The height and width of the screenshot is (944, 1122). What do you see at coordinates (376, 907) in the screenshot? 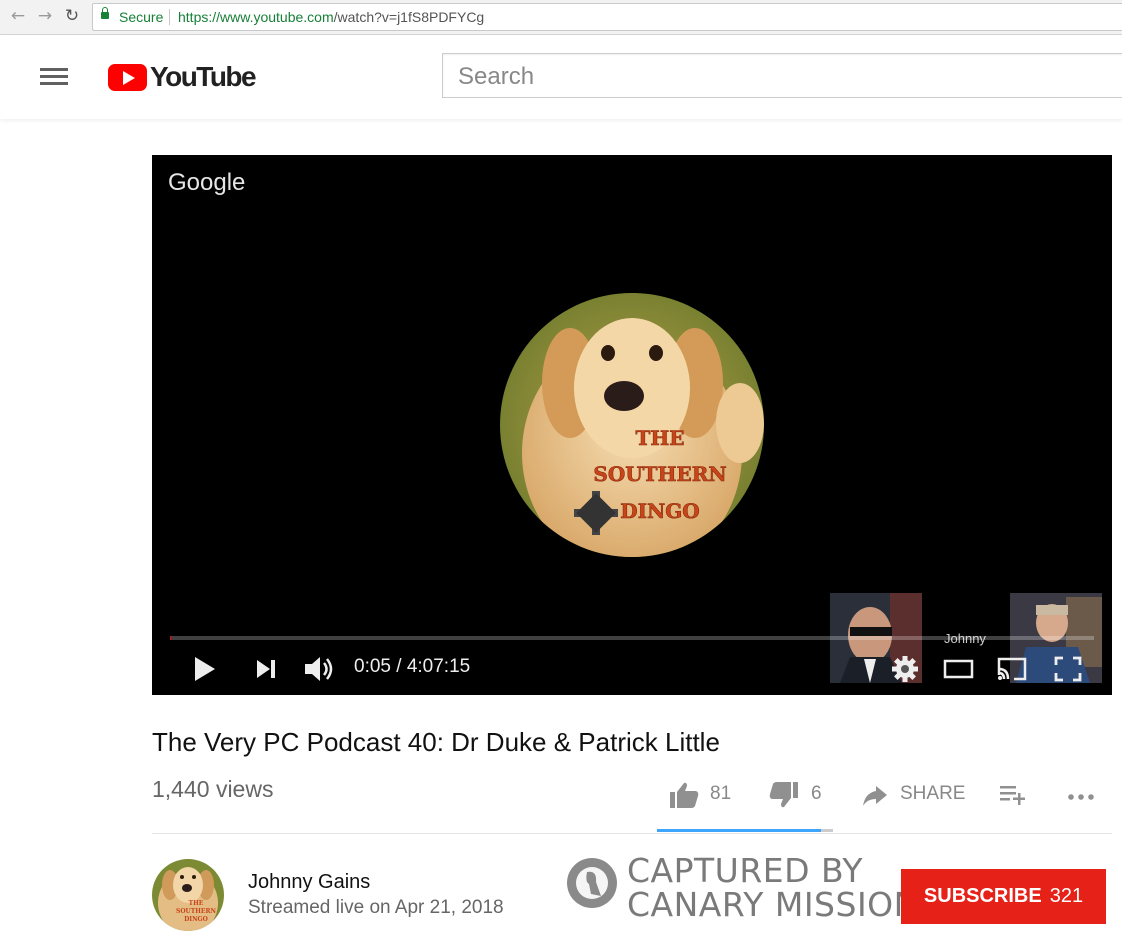
I see `stream-date: Streamed live on Apr 21, 2018` at bounding box center [376, 907].